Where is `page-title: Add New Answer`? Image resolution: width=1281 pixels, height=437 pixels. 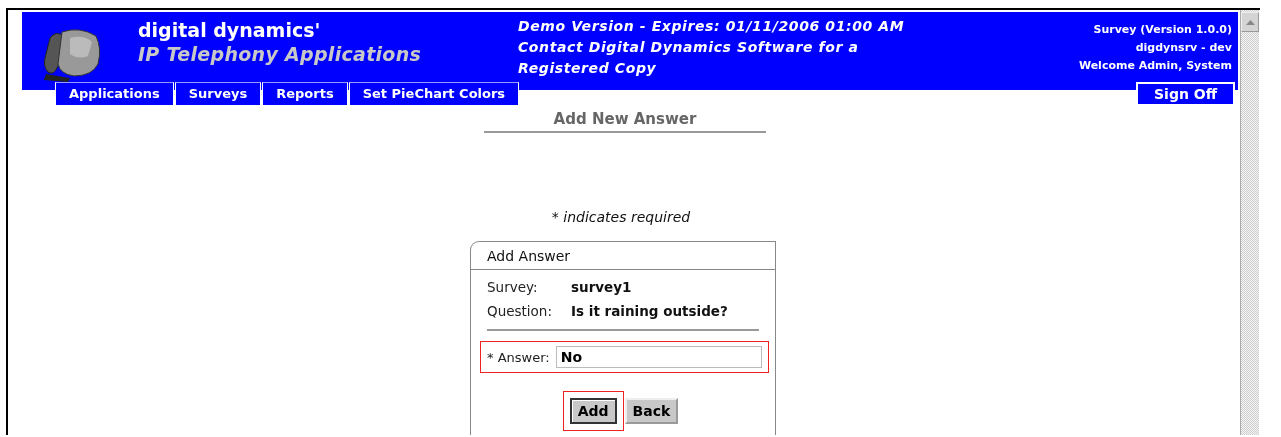 page-title: Add New Answer is located at coordinates (625, 121).